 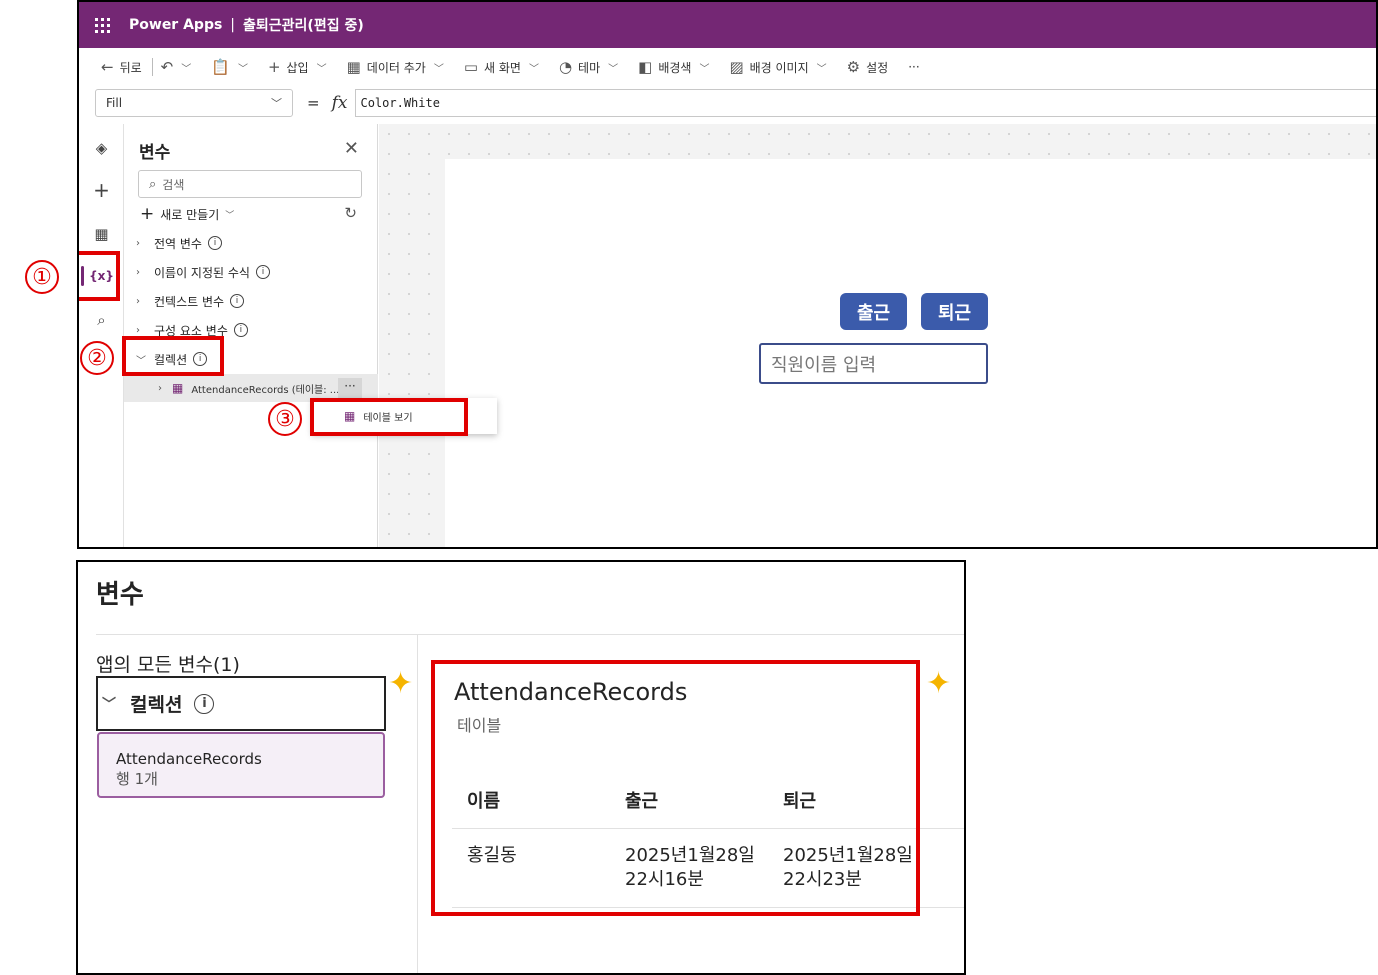 I want to click on collection-card-row-count: 행 1개, so click(x=137, y=779).